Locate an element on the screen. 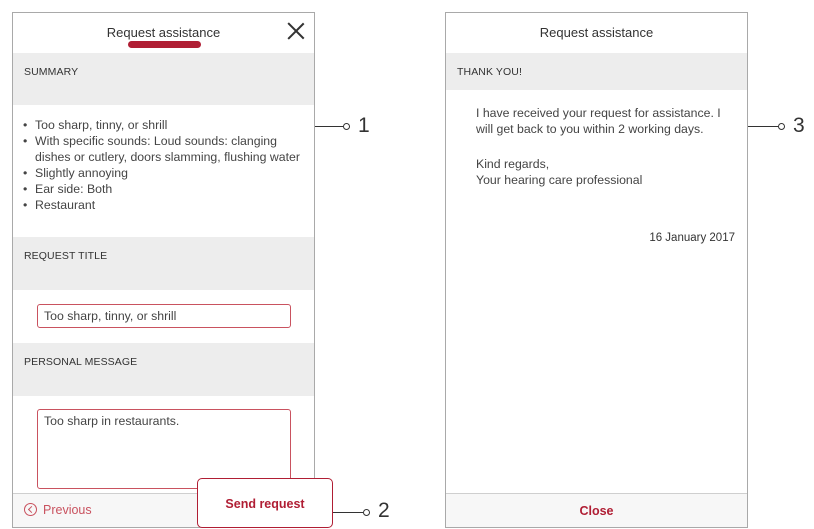  chevron-left-circle-icon is located at coordinates (30, 509).